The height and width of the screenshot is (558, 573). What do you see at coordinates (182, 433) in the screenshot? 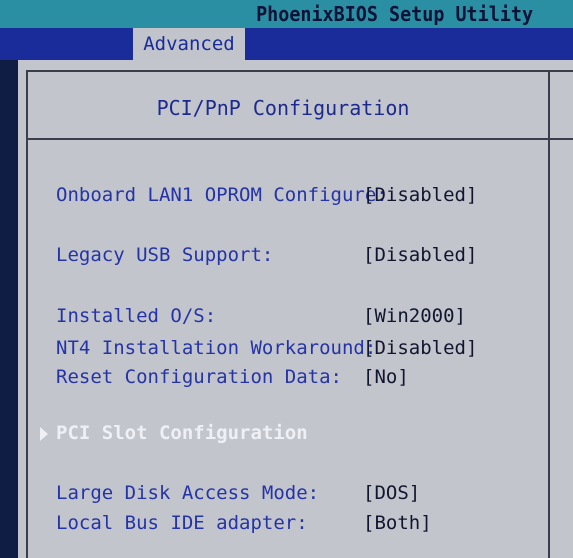
I see `submenu-label: PCI Slot Configuration` at bounding box center [182, 433].